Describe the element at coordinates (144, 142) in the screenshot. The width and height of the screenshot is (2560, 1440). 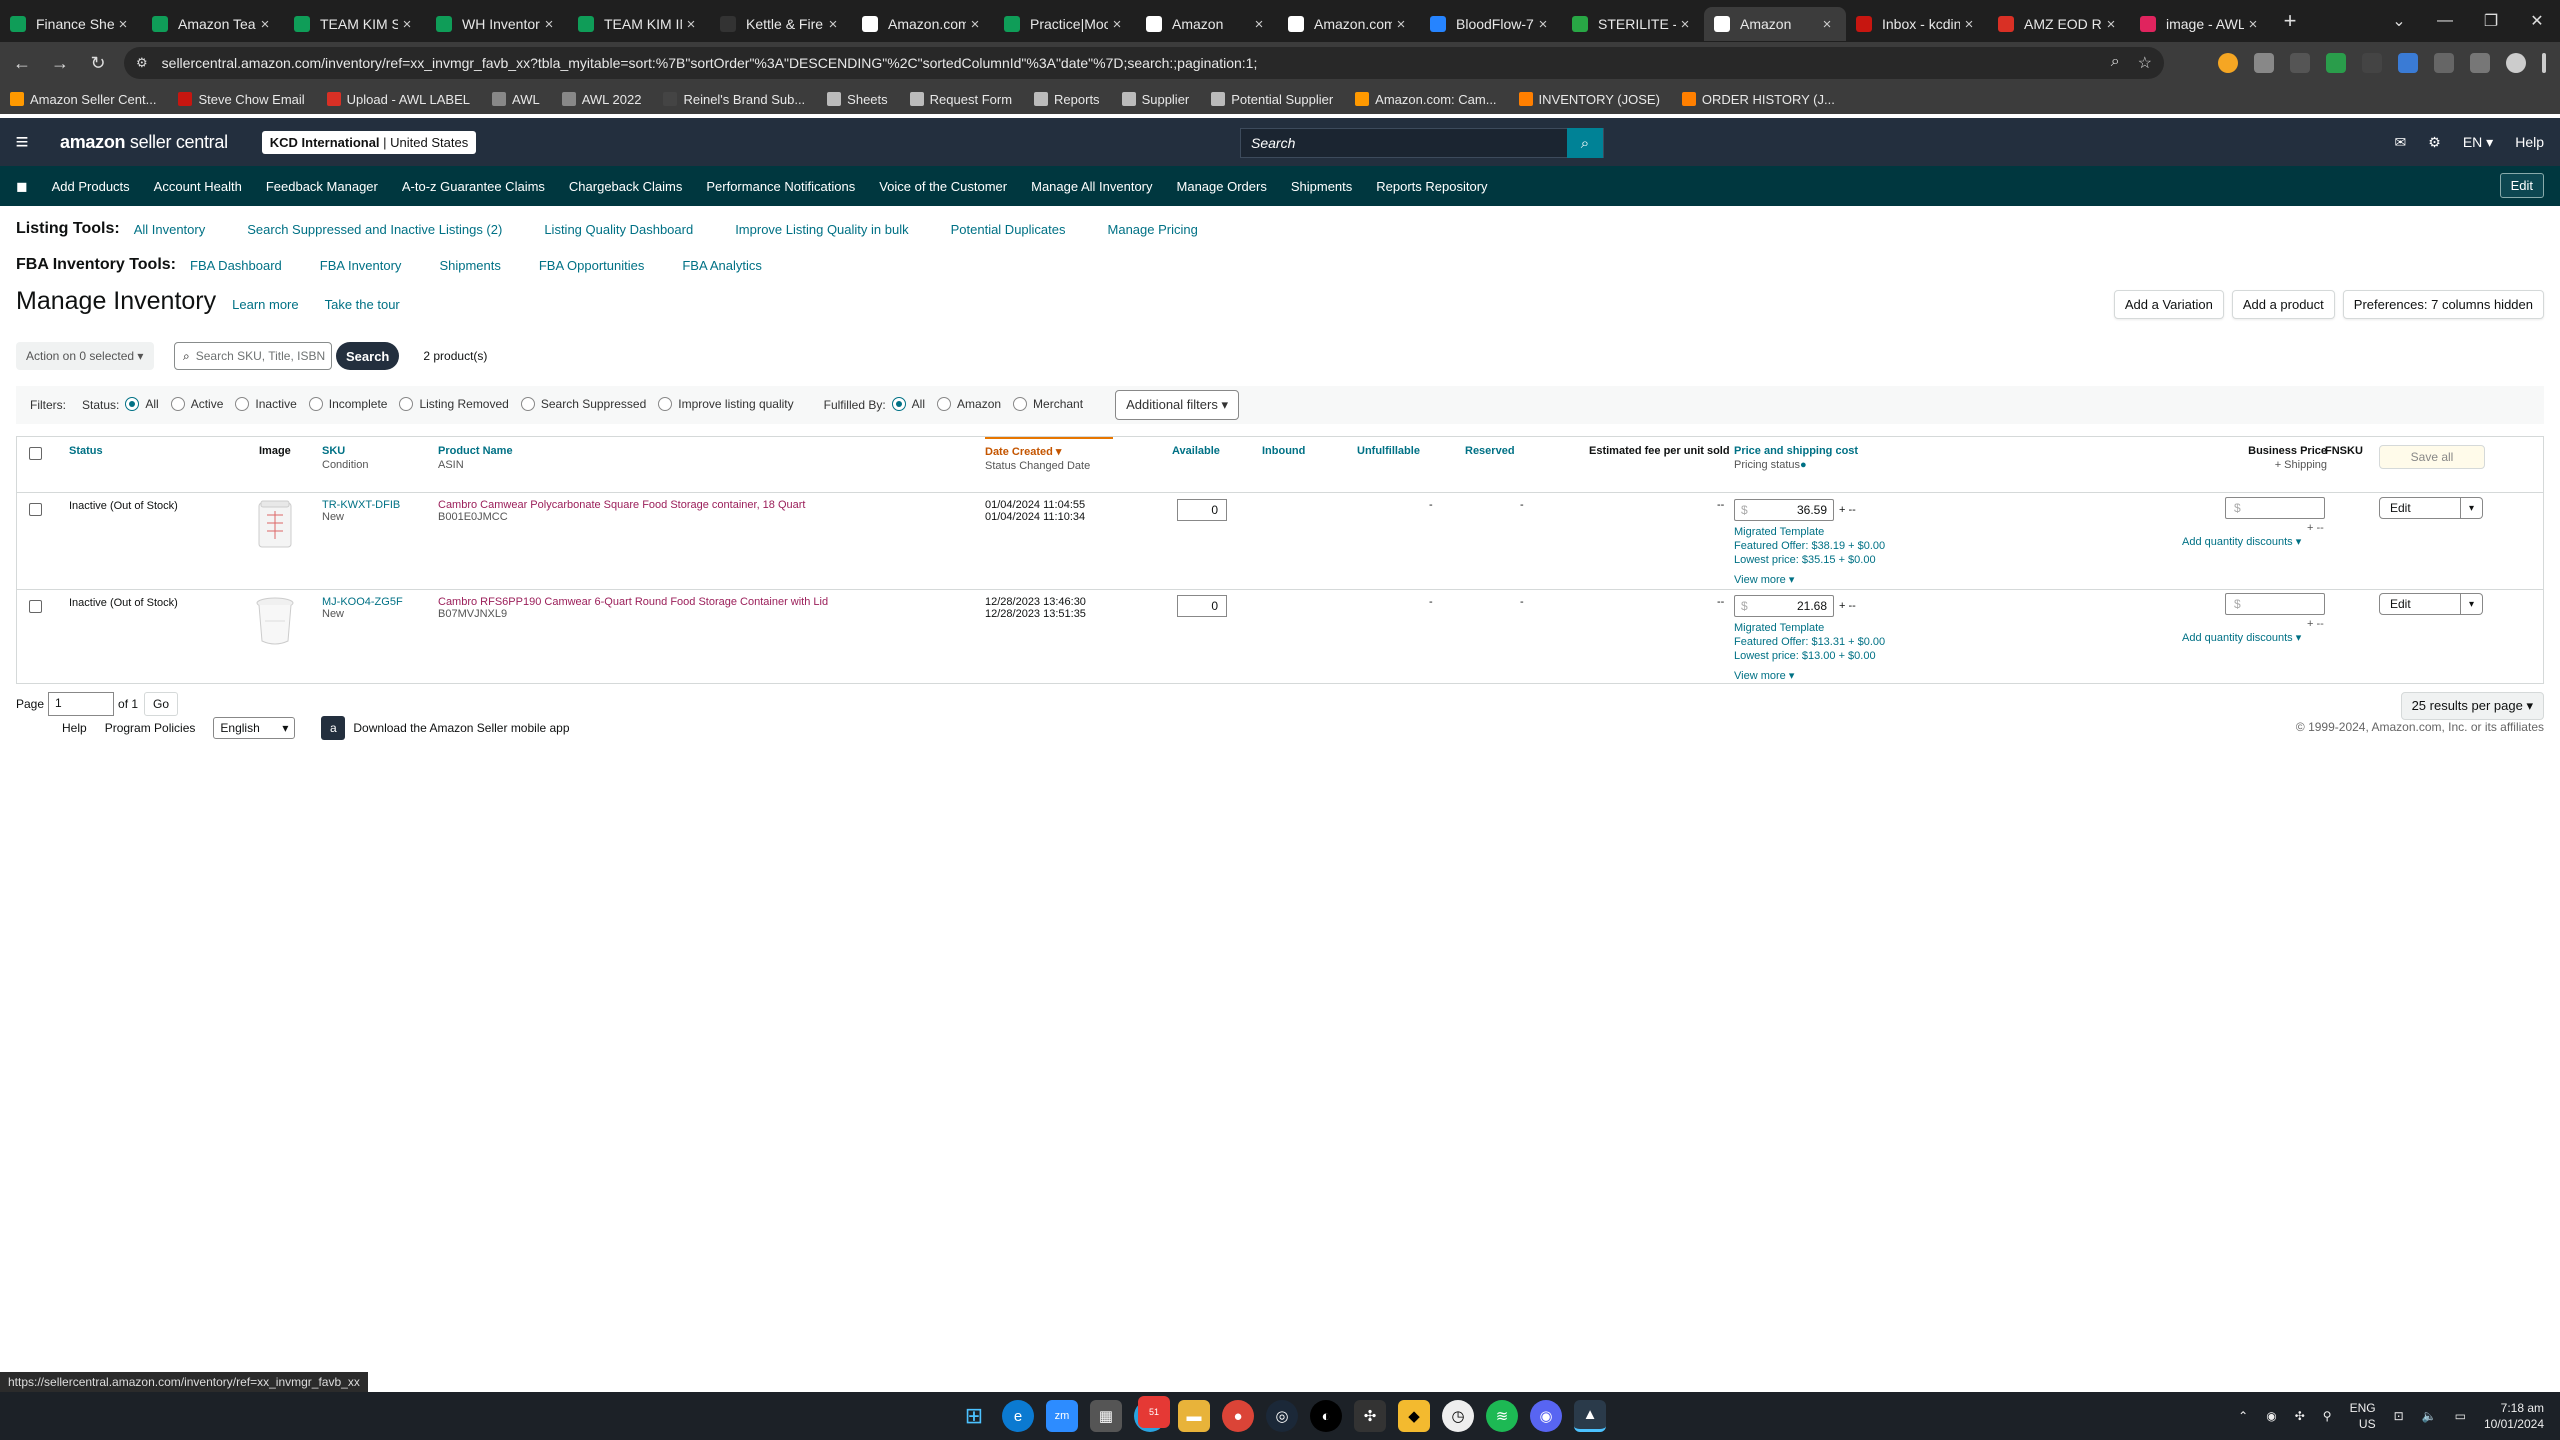
I see `amazon-seller-central-logo: amazon seller central` at that location.